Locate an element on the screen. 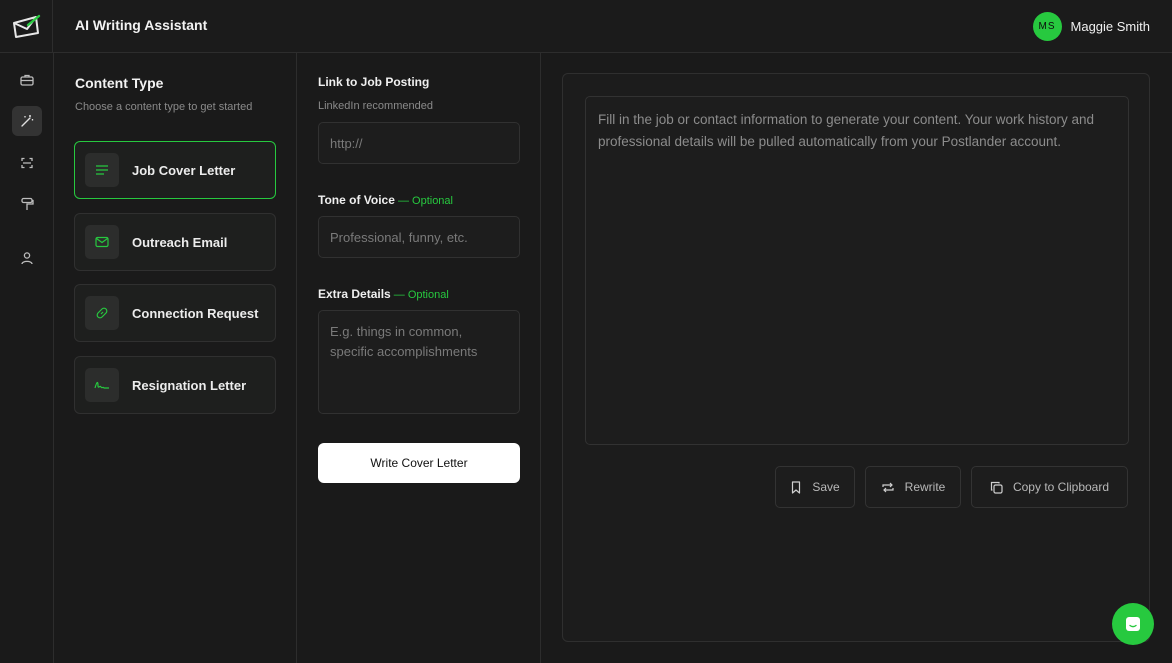  logo is located at coordinates (26, 26).